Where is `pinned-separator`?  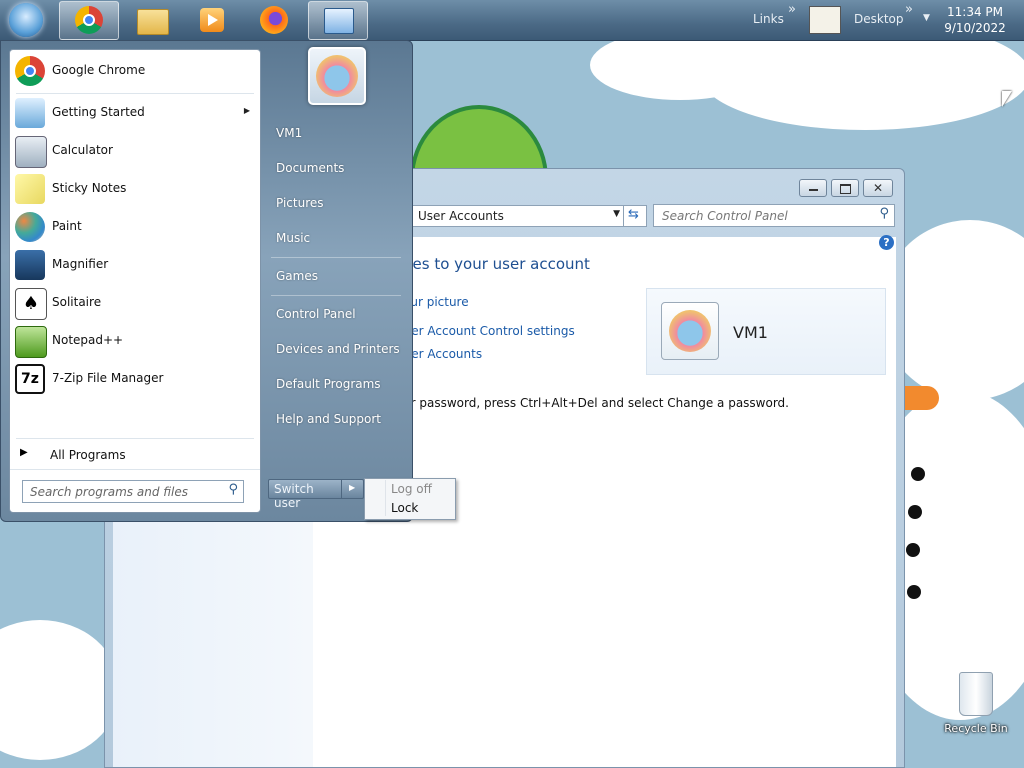
pinned-separator is located at coordinates (135, 93).